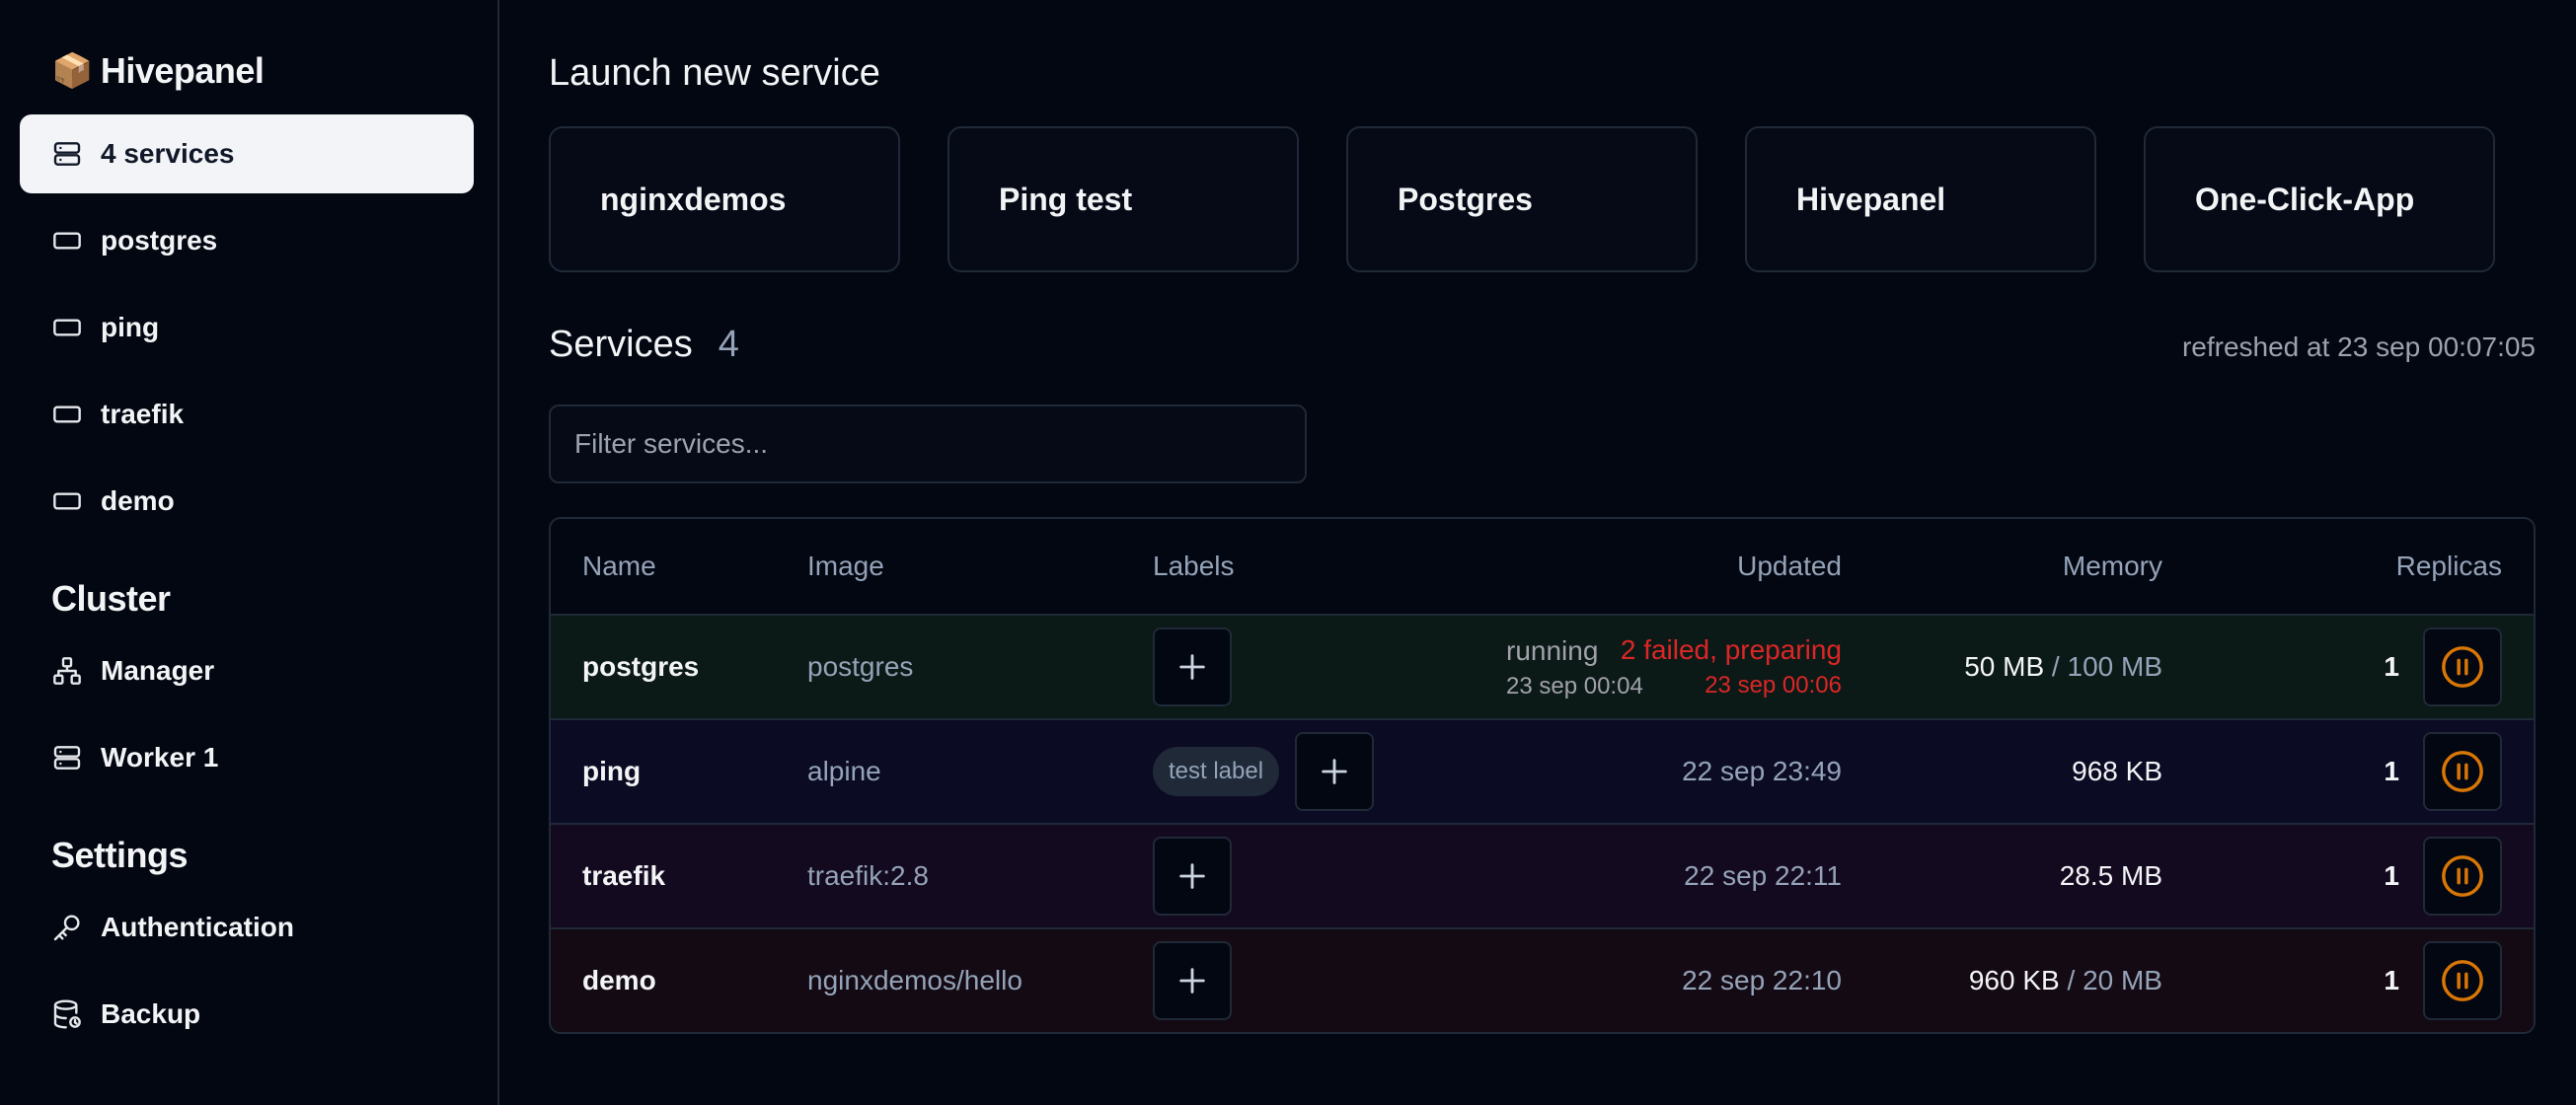  I want to click on memory-cell: 28.5 MB, so click(2002, 876).